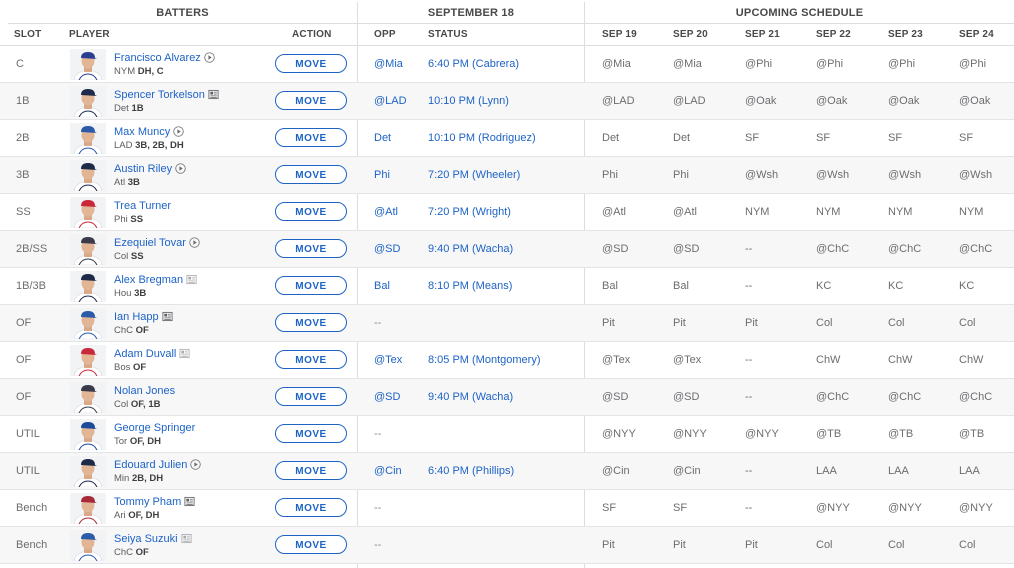  What do you see at coordinates (27, 35) in the screenshot?
I see `slot-column-header: SLOT` at bounding box center [27, 35].